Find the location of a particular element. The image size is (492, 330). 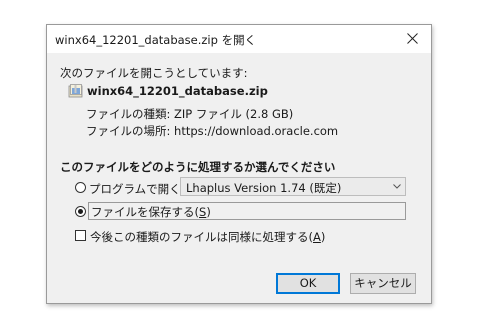

app-select-dropdown: Lhaplus Version 1.74 (既定) is located at coordinates (293, 186).